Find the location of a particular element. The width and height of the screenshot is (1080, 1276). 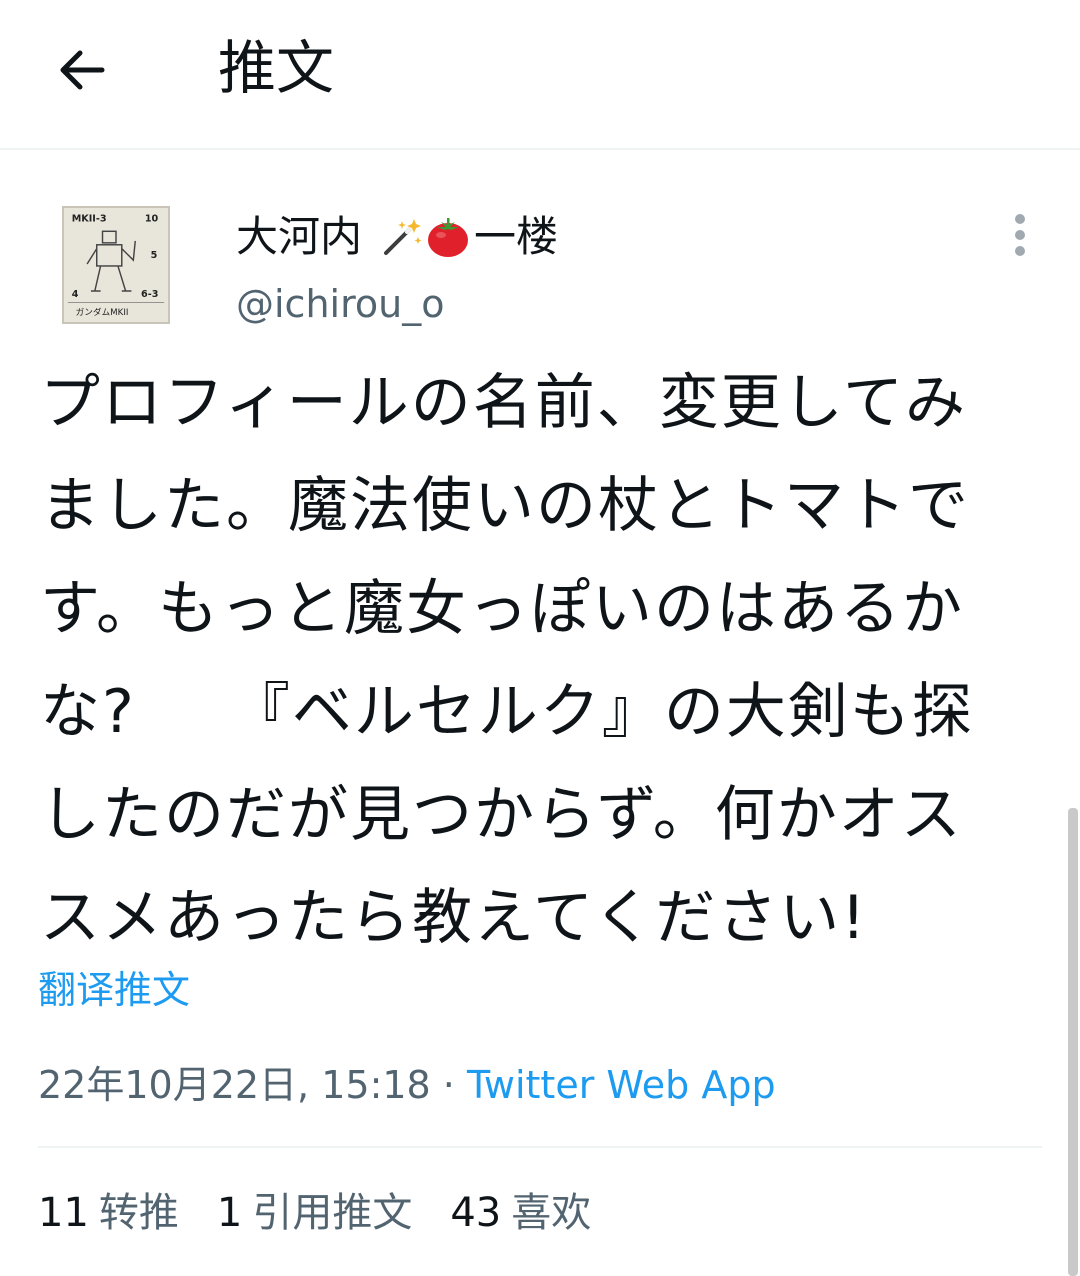

avatar: MKII-3 10 5 4 6-3 ガンダムMKII is located at coordinates (116, 265).